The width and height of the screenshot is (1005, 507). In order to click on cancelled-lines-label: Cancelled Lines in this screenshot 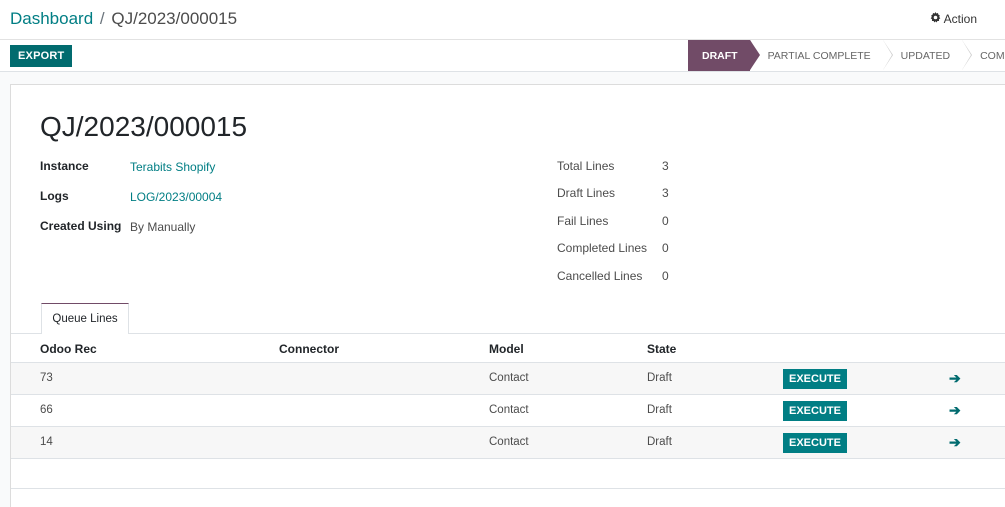, I will do `click(600, 276)`.